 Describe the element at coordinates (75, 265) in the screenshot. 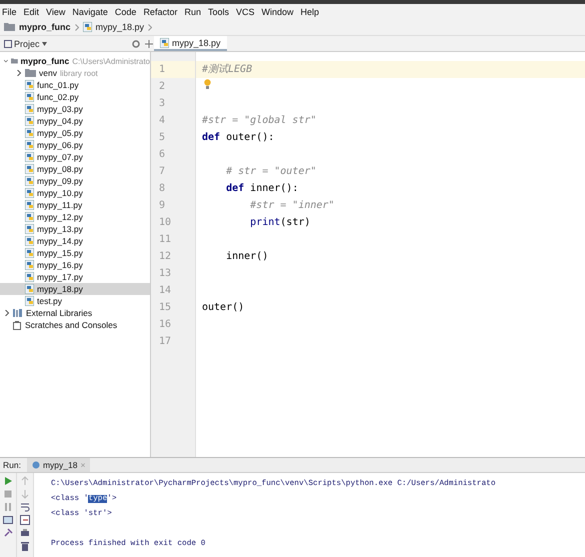

I see `tree-item: mypy_16.py` at that location.